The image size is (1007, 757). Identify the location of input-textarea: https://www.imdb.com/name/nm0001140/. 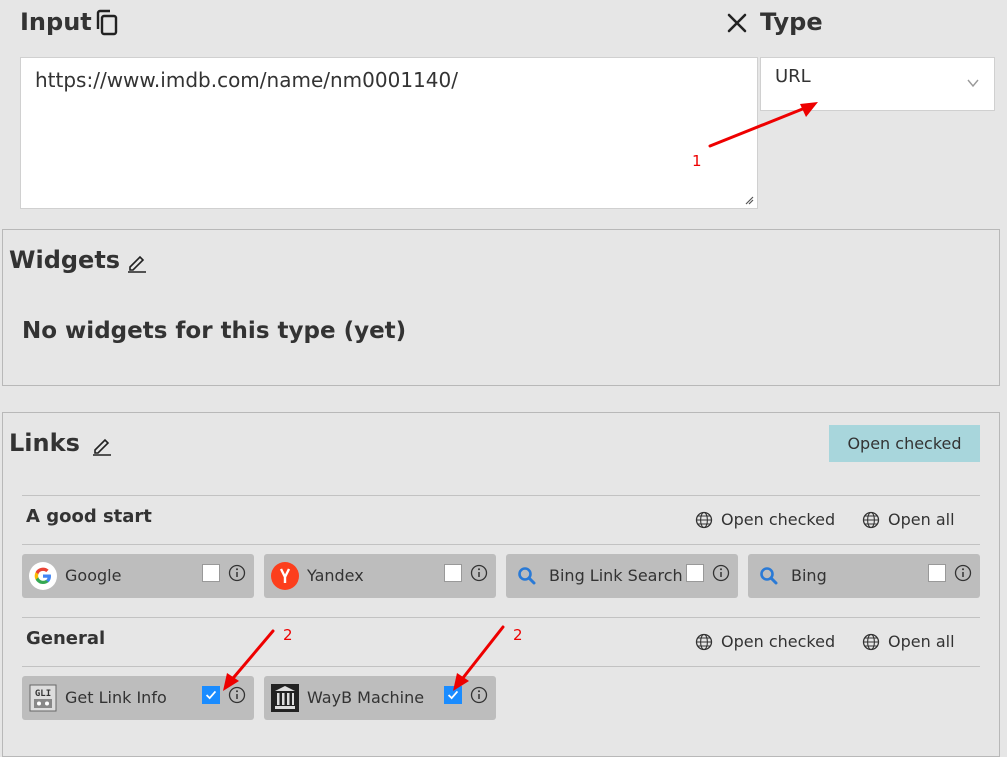
(389, 133).